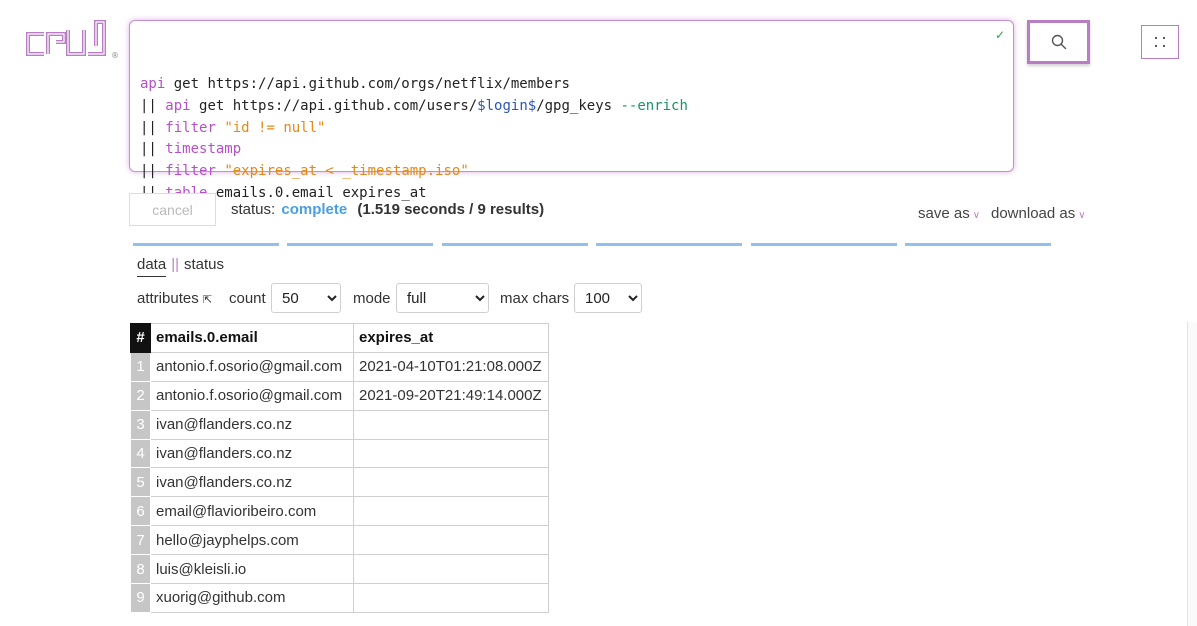 This screenshot has height=626, width=1197. Describe the element at coordinates (451, 209) in the screenshot. I see `status-detail: (1.519 seconds / 9 results)` at that location.